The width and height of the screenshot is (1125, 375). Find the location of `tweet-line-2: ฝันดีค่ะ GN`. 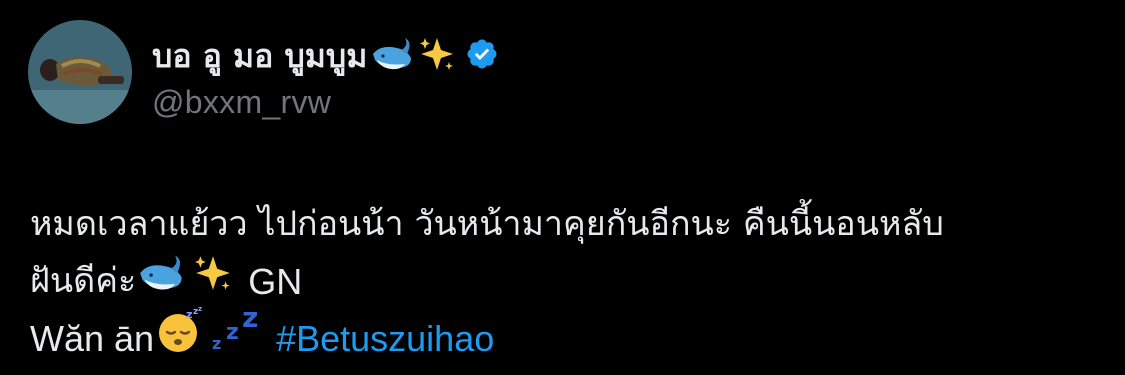

tweet-line-2: ฝันดีค่ะ GN is located at coordinates (565, 281).